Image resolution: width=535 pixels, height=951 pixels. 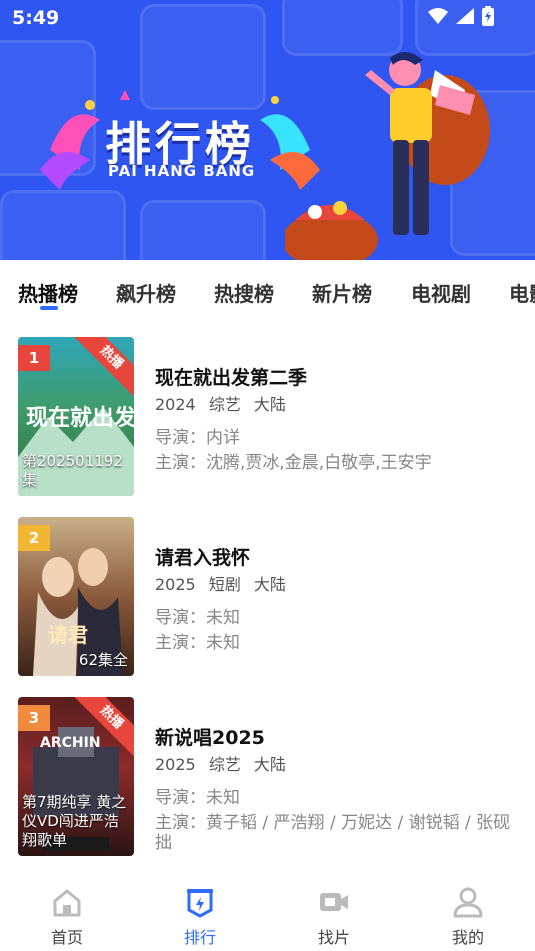 What do you see at coordinates (49, 308) in the screenshot?
I see `active-tab-indicator` at bounding box center [49, 308].